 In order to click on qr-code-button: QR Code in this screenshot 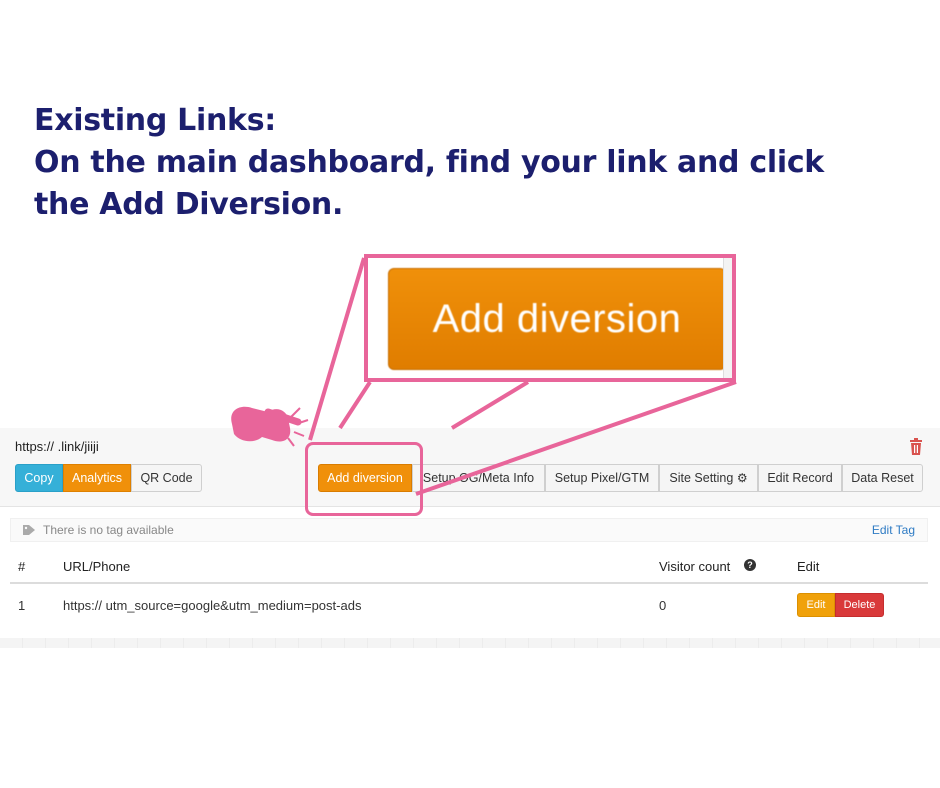, I will do `click(166, 478)`.